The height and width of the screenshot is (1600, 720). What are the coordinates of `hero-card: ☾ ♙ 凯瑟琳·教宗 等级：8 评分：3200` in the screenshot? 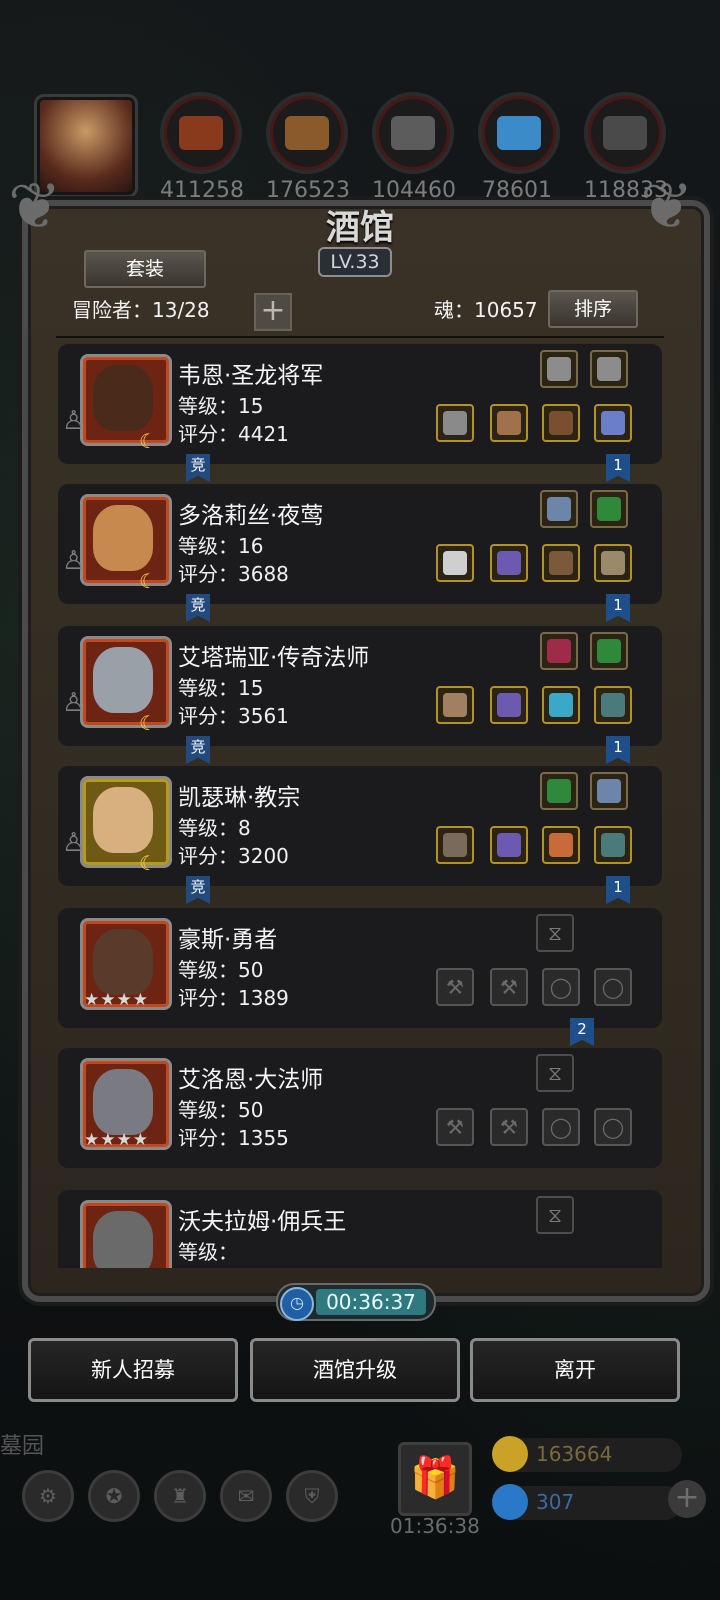 It's located at (360, 826).